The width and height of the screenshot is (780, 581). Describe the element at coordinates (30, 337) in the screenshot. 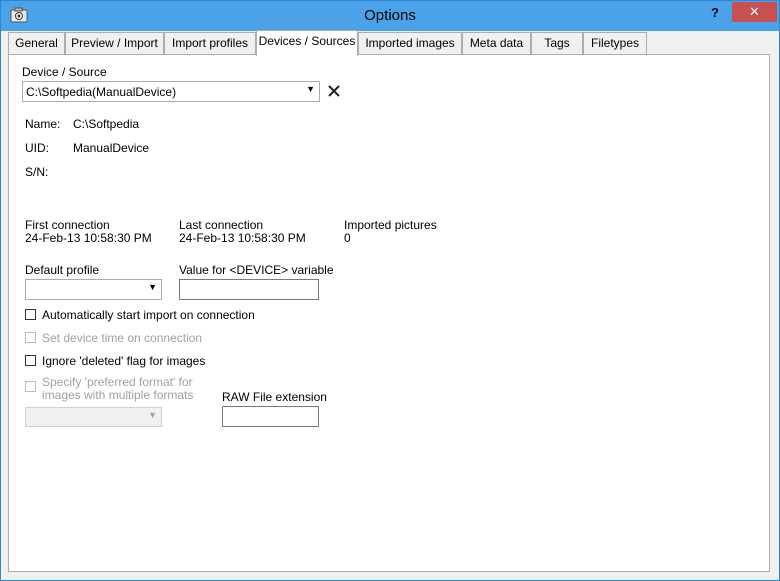

I see `set-time-checkbox` at that location.